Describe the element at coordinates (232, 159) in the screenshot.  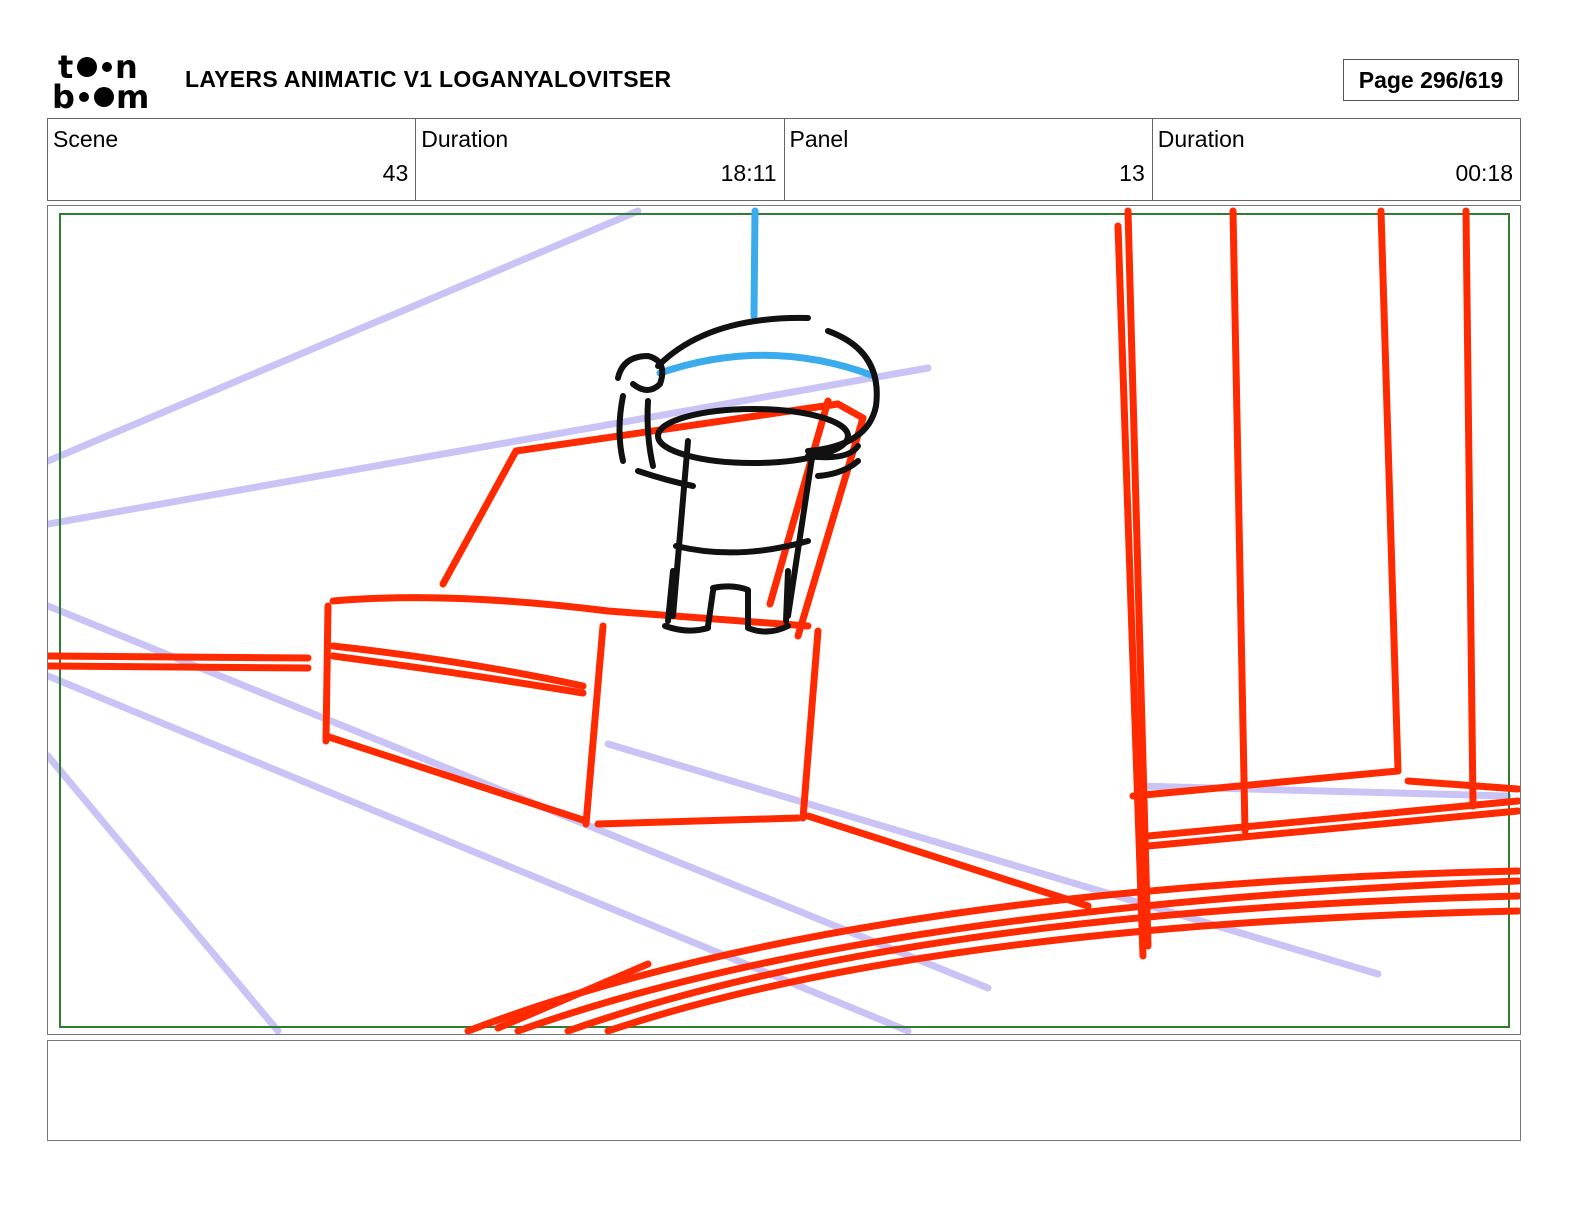
I see `scene-cell: Scene 43` at that location.